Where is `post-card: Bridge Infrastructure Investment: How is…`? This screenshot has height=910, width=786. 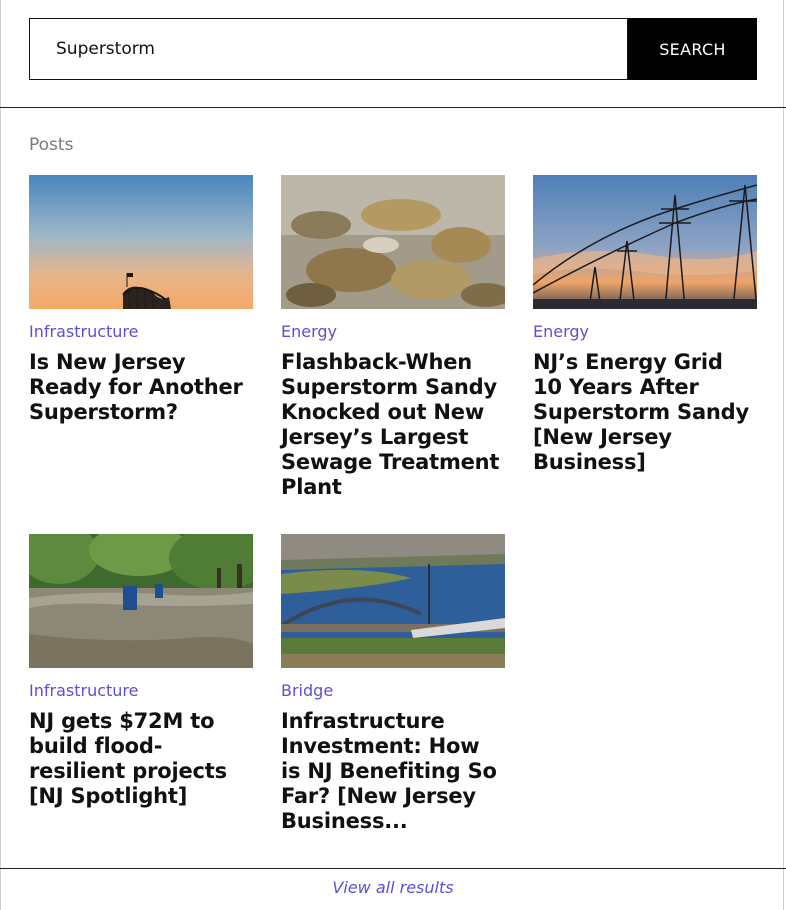 post-card: Bridge Infrastructure Investment: How is… is located at coordinates (393, 684).